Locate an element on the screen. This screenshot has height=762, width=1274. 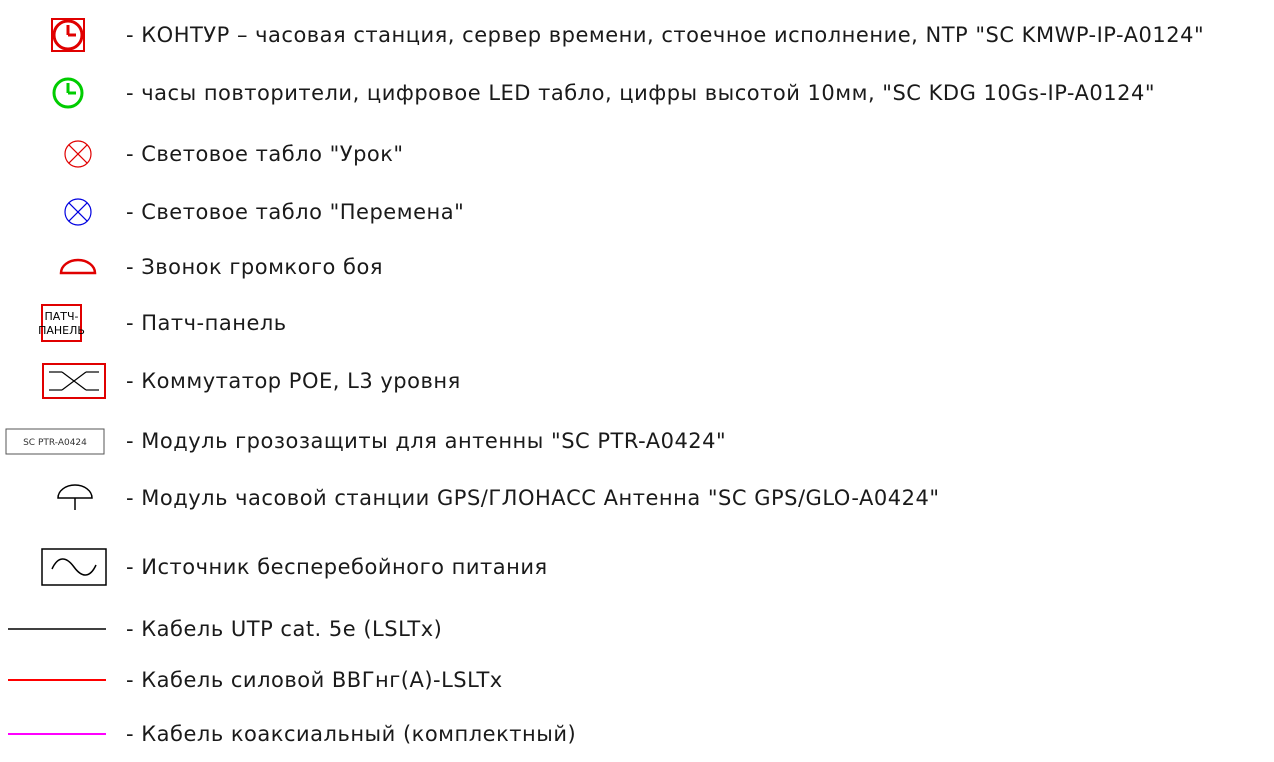
legend-item-cable-coax: - Кабель коаксиальный (комплектный) is located at coordinates (637, 734).